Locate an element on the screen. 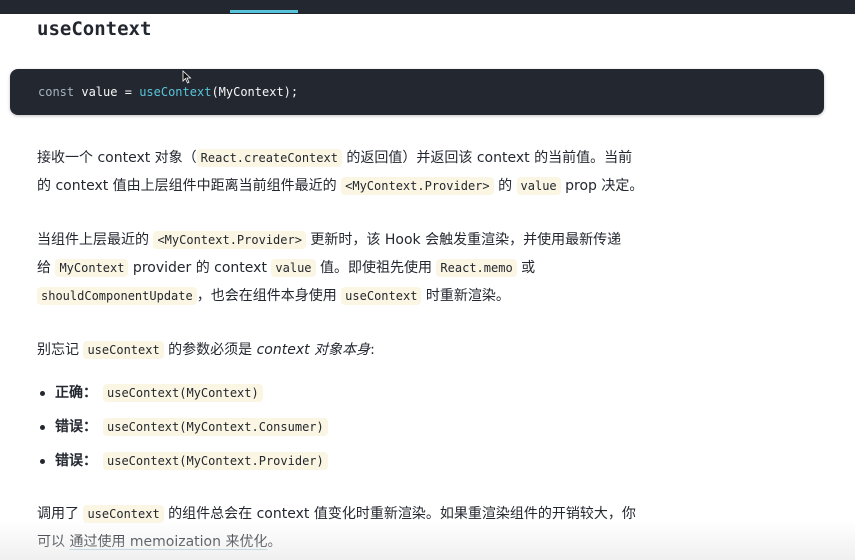  code-variable: value is located at coordinates (99, 92).